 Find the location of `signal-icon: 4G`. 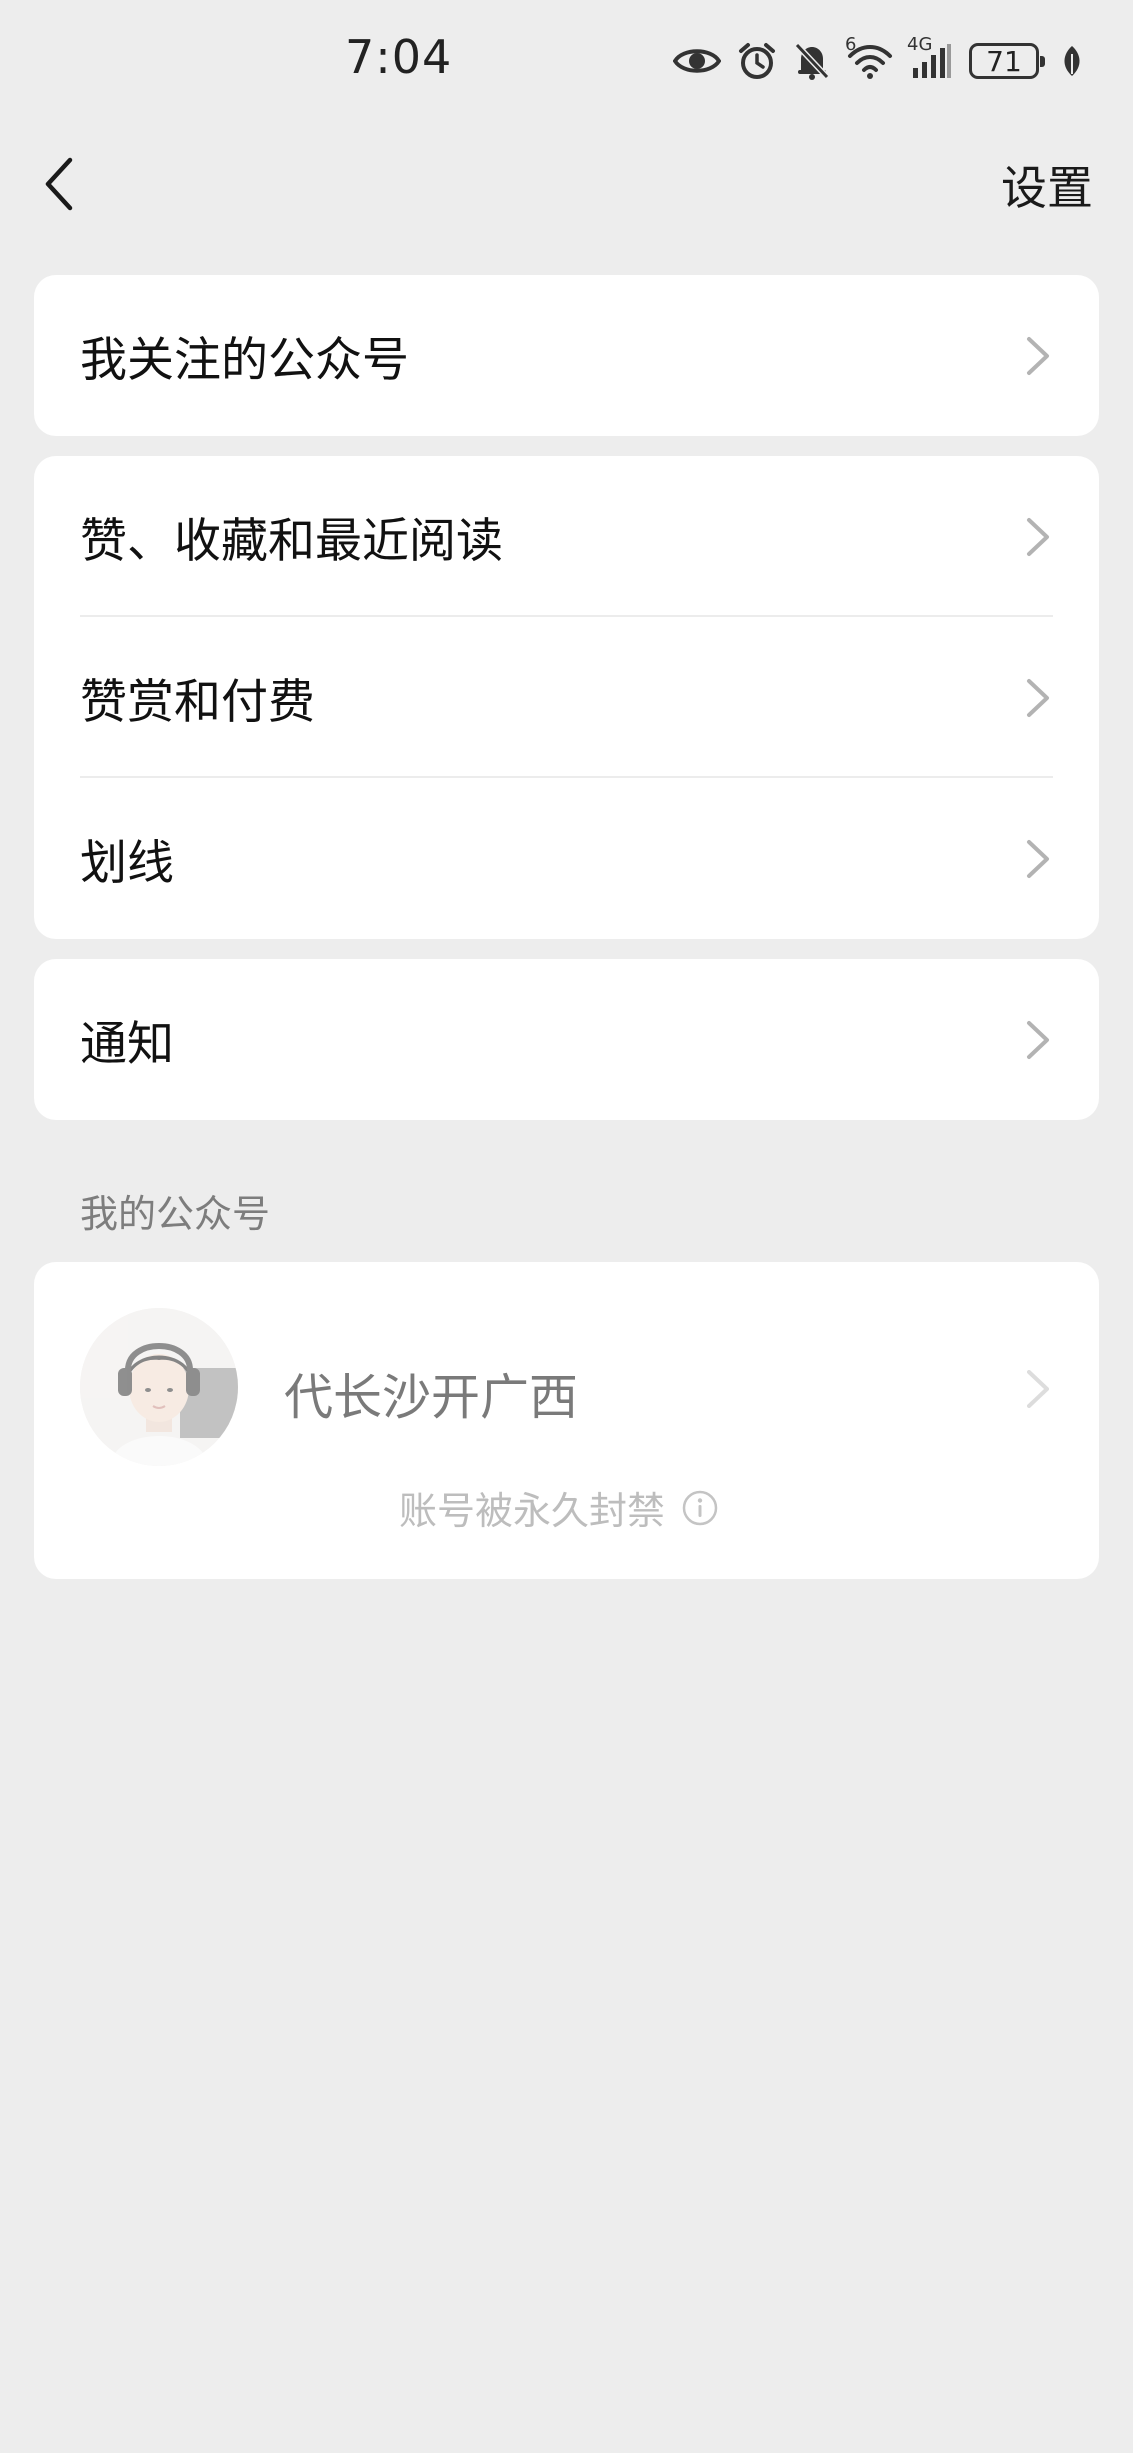

signal-icon: 4G is located at coordinates (930, 57).